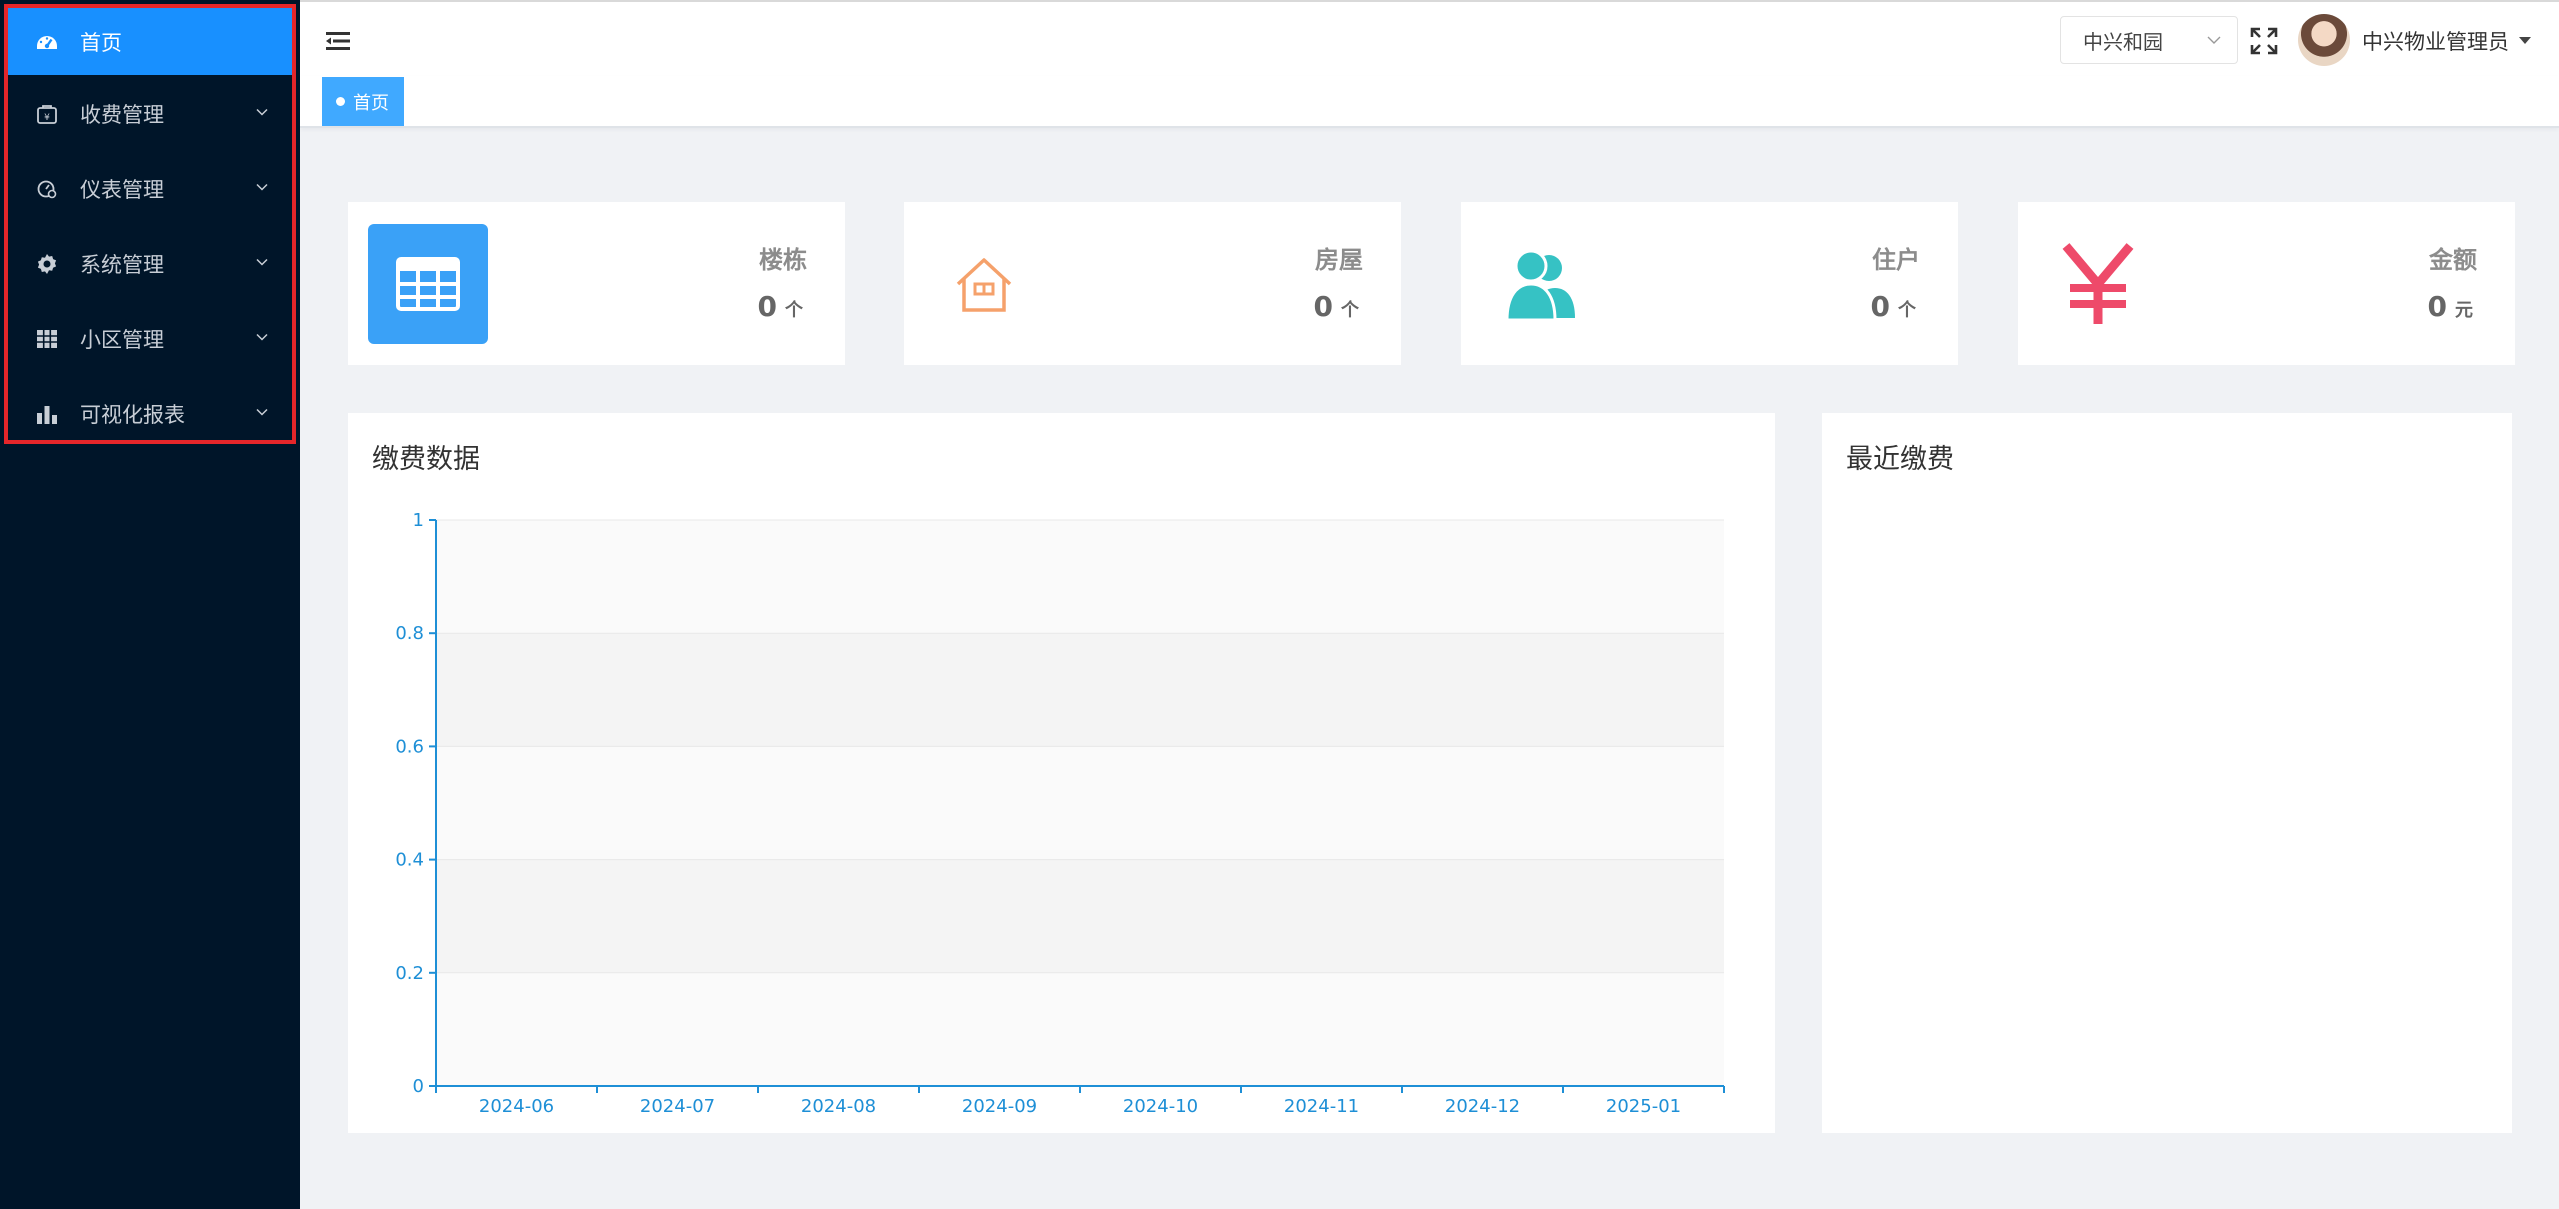  Describe the element at coordinates (783, 260) in the screenshot. I see `stat-label: 楼栋` at that location.